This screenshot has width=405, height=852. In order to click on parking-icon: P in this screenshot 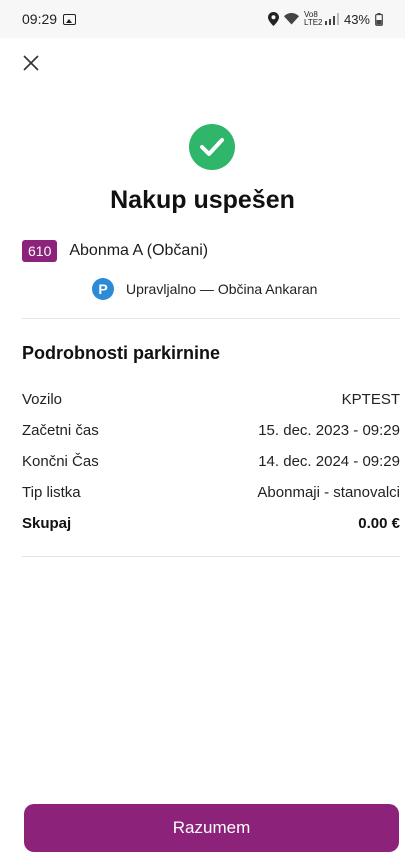, I will do `click(103, 289)`.